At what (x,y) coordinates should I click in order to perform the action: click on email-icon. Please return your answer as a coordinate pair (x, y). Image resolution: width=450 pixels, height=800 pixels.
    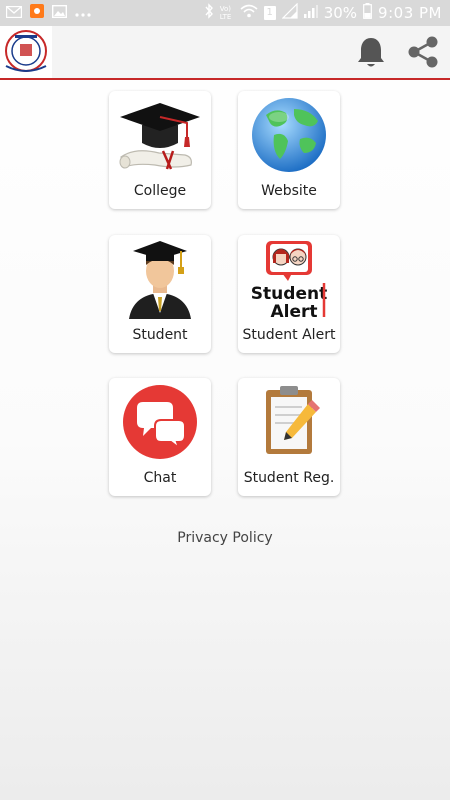
    Looking at the image, I should click on (14, 13).